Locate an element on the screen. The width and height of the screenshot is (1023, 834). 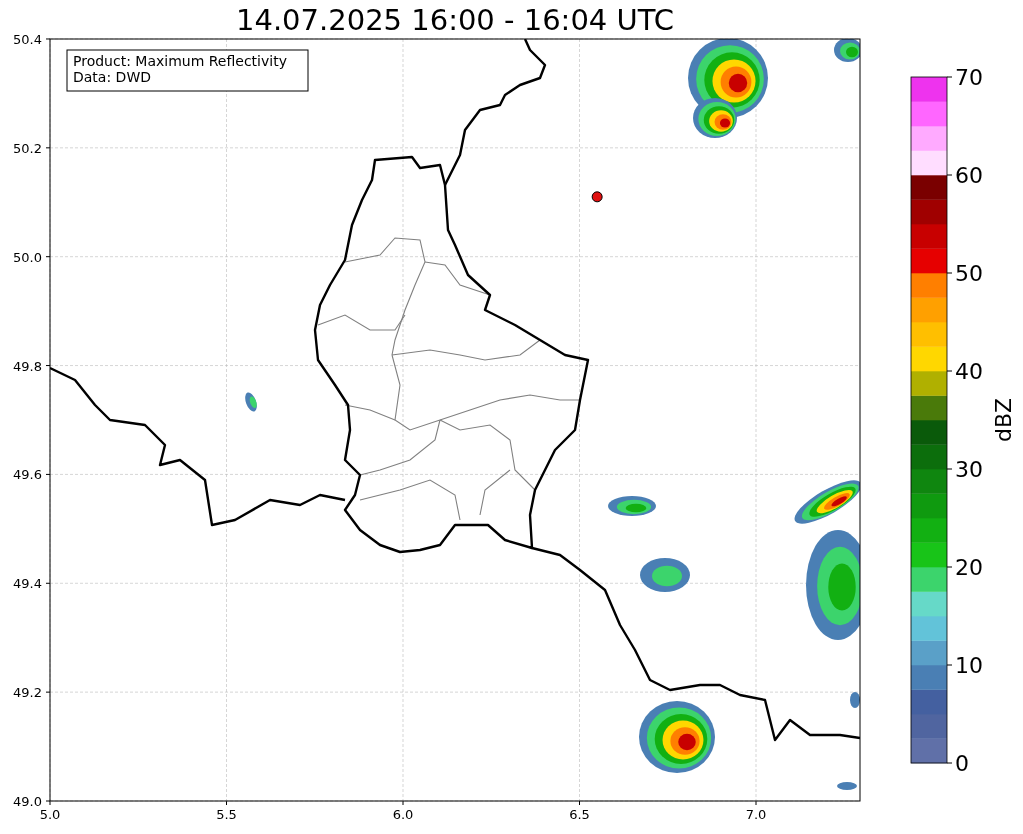
axis-tick-label: 49.8 is located at coordinates (27, 366).